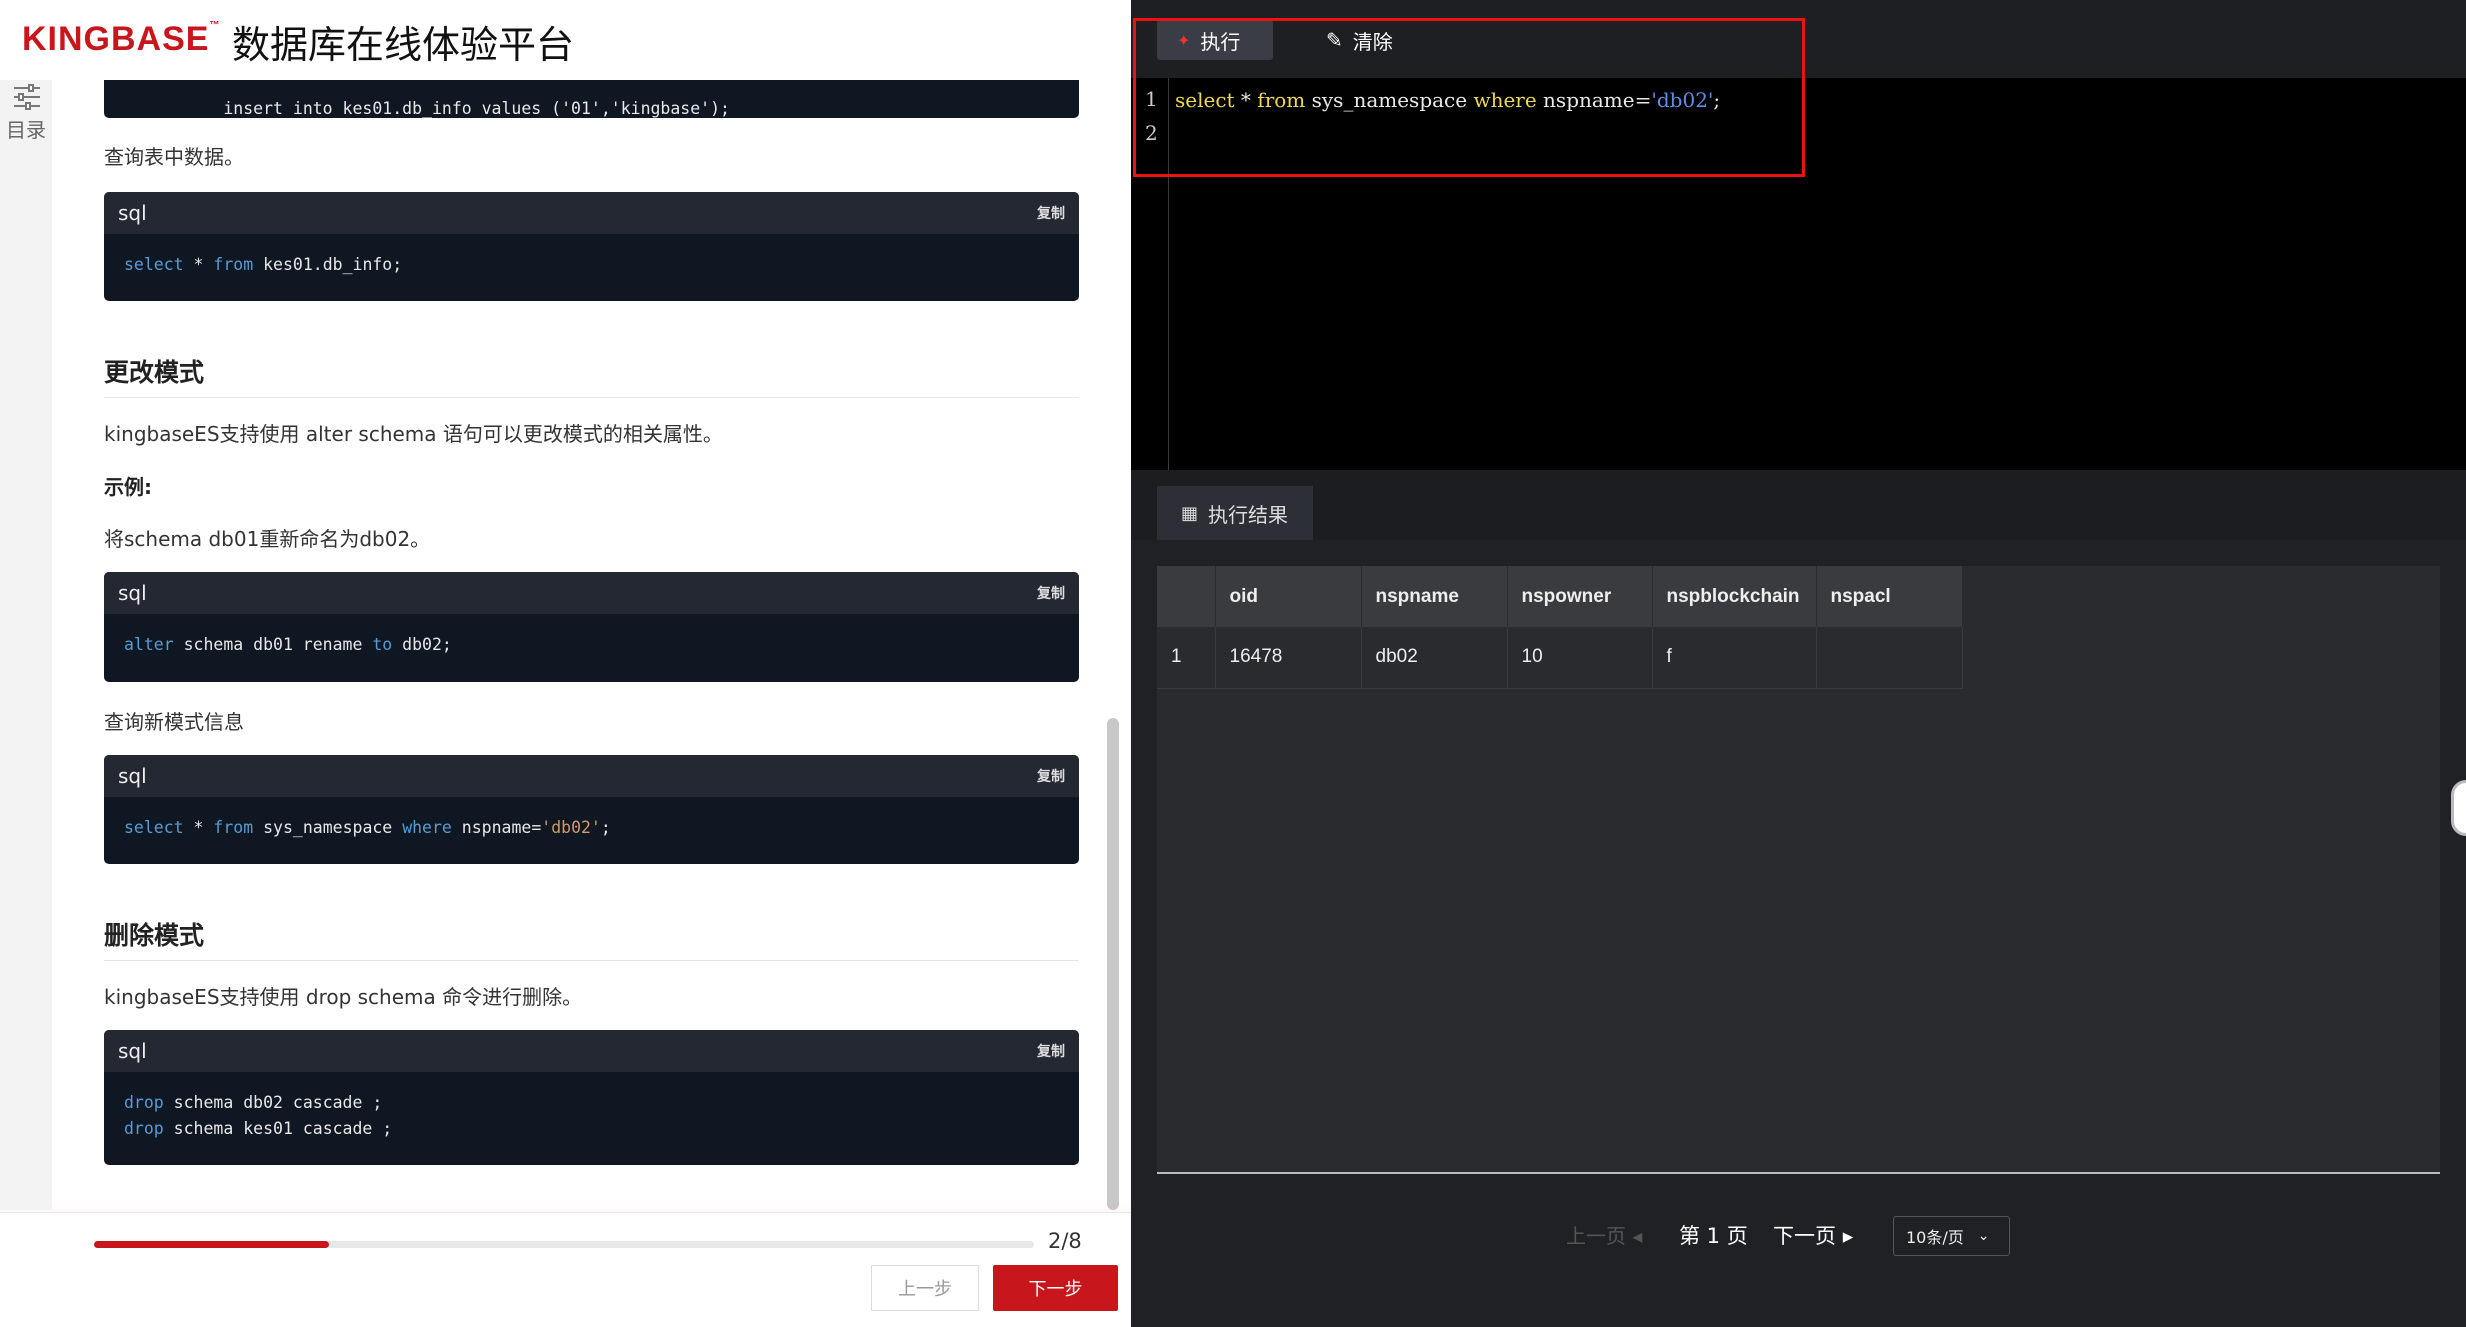 This screenshot has height=1327, width=2466. Describe the element at coordinates (1151, 133) in the screenshot. I see `line-number: 2` at that location.